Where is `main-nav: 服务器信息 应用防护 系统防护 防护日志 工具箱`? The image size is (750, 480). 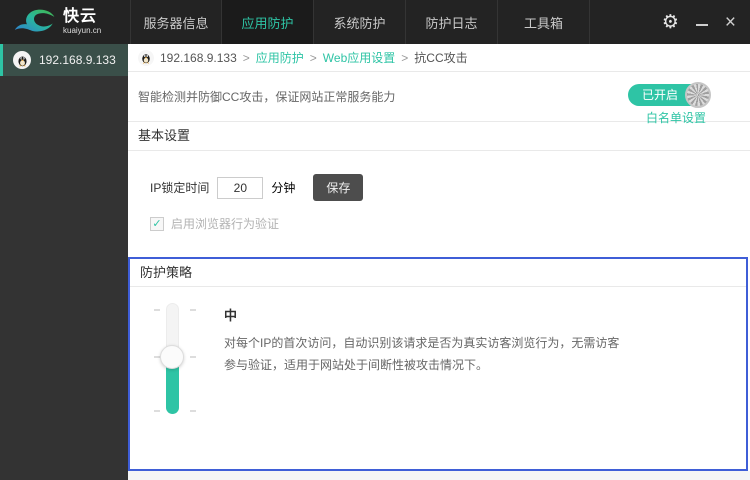
main-nav: 服务器信息 应用防护 系统防护 防护日志 工具箱 is located at coordinates (360, 22).